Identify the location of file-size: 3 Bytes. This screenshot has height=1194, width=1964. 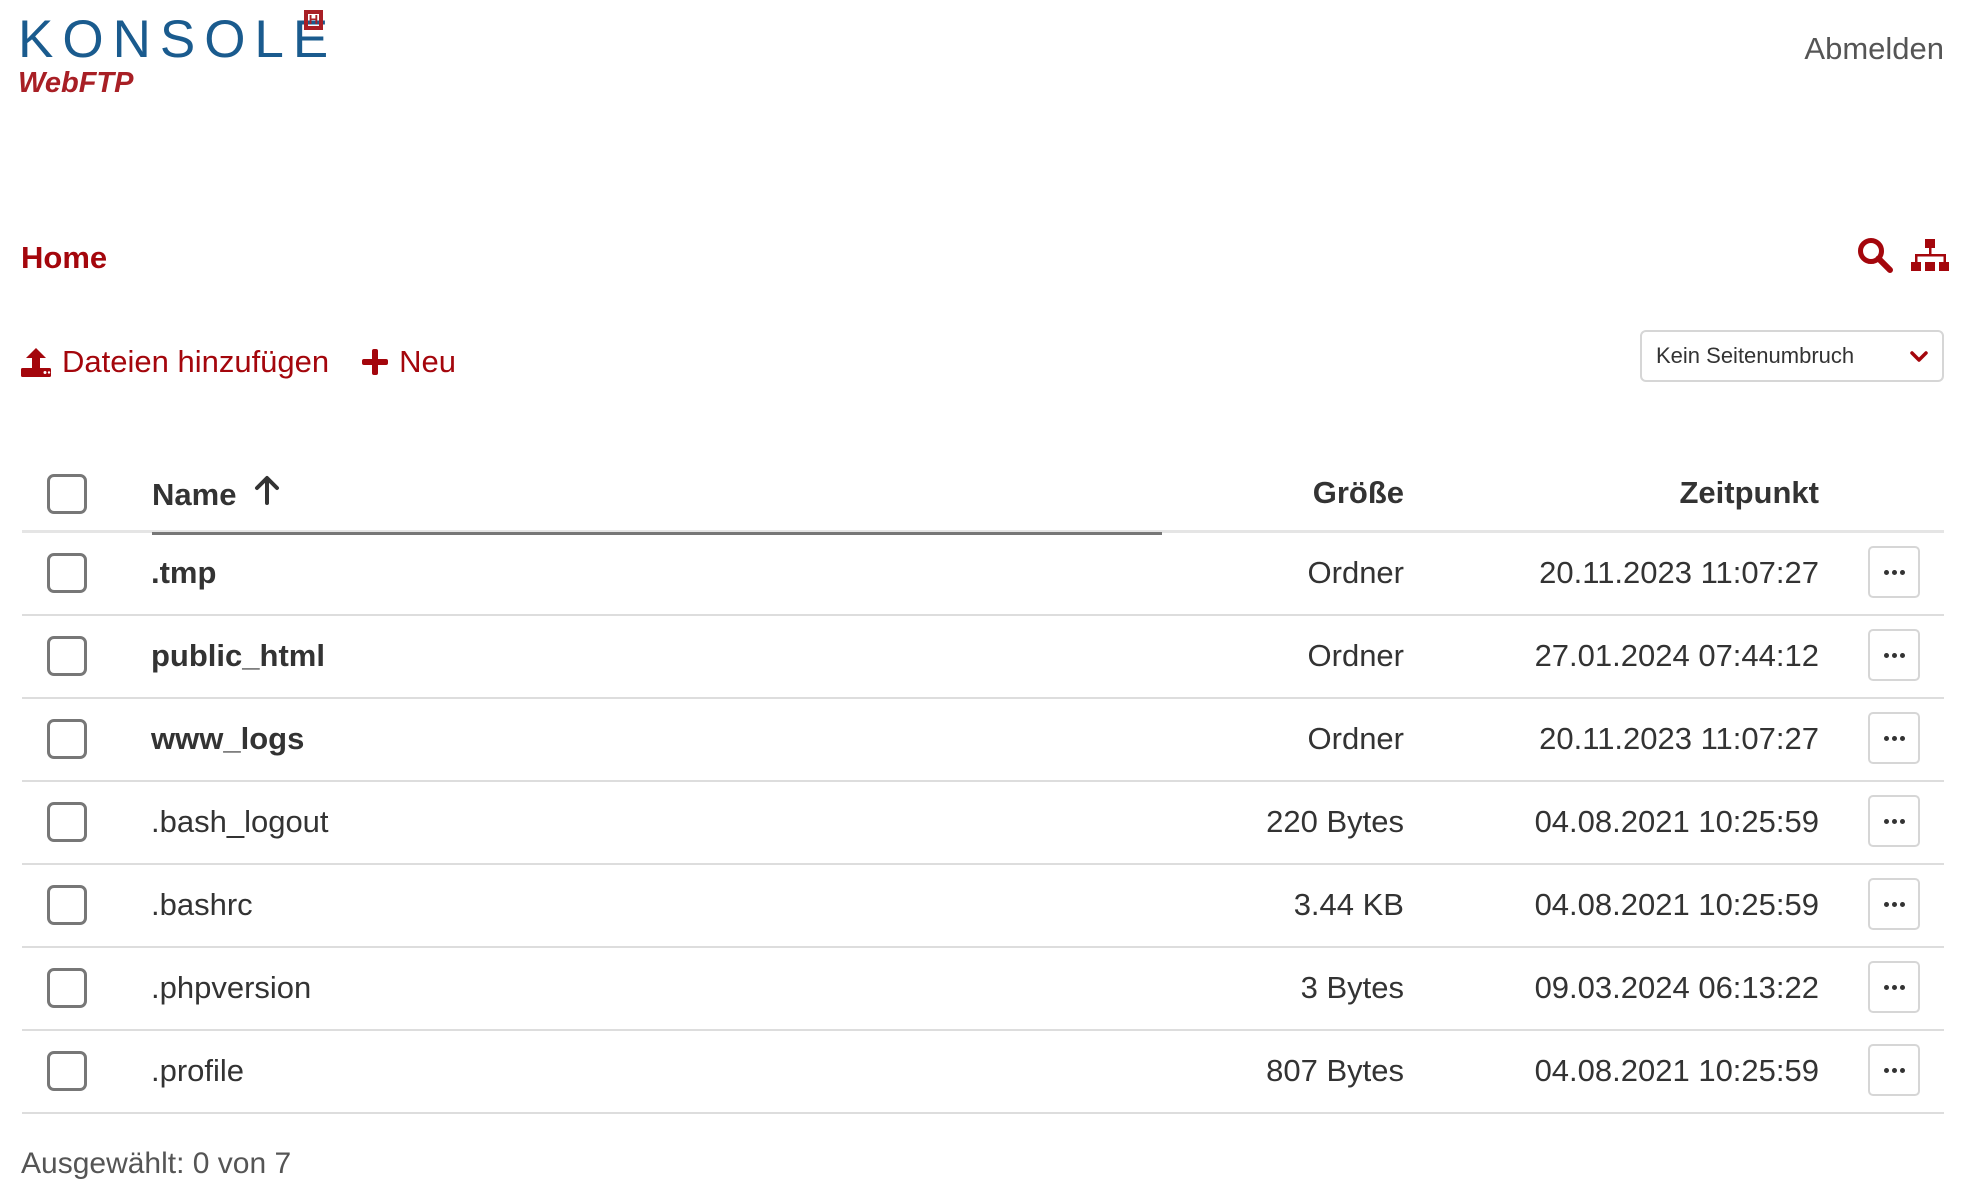
(1352, 987).